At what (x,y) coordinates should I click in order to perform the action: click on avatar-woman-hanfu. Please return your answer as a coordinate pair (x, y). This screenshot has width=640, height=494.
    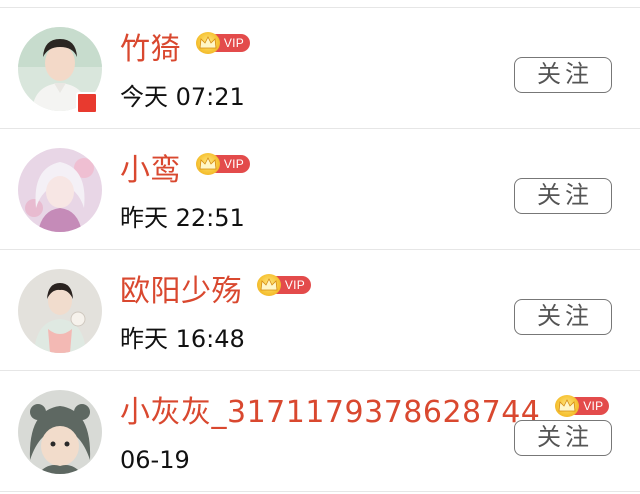
    Looking at the image, I should click on (60, 311).